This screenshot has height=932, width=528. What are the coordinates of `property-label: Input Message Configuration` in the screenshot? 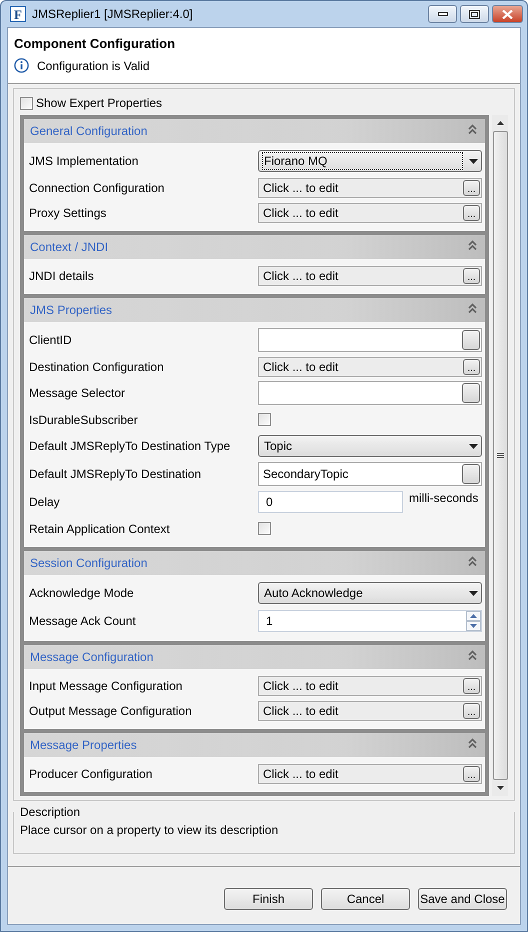 It's located at (106, 685).